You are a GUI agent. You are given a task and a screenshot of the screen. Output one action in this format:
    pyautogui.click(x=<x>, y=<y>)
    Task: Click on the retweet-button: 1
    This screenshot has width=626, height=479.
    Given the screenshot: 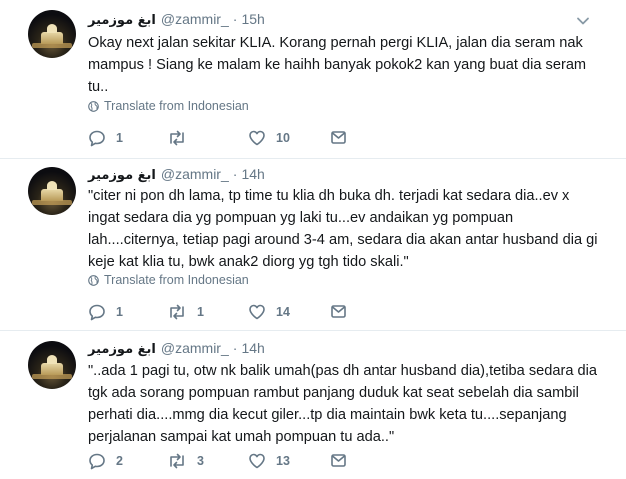 What is the action you would take?
    pyautogui.click(x=185, y=312)
    